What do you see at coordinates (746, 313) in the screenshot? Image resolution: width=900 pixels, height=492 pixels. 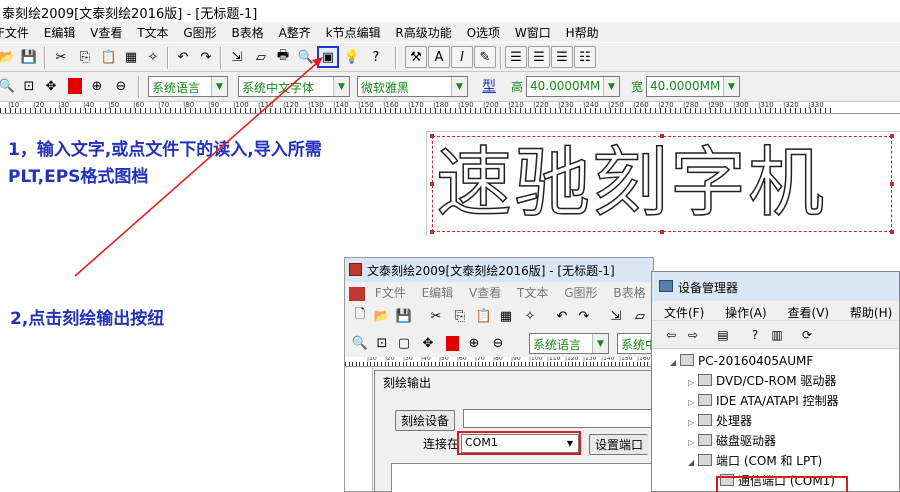 I see `menu-action: 操作(A)` at bounding box center [746, 313].